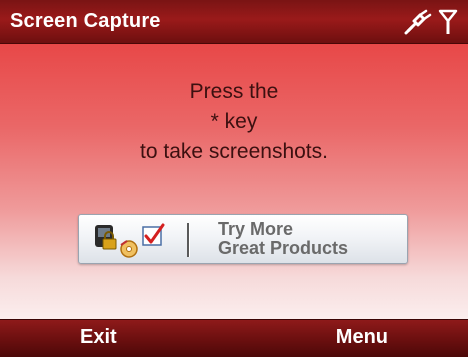  I want to click on instruction-line-2: * key, so click(234, 121).